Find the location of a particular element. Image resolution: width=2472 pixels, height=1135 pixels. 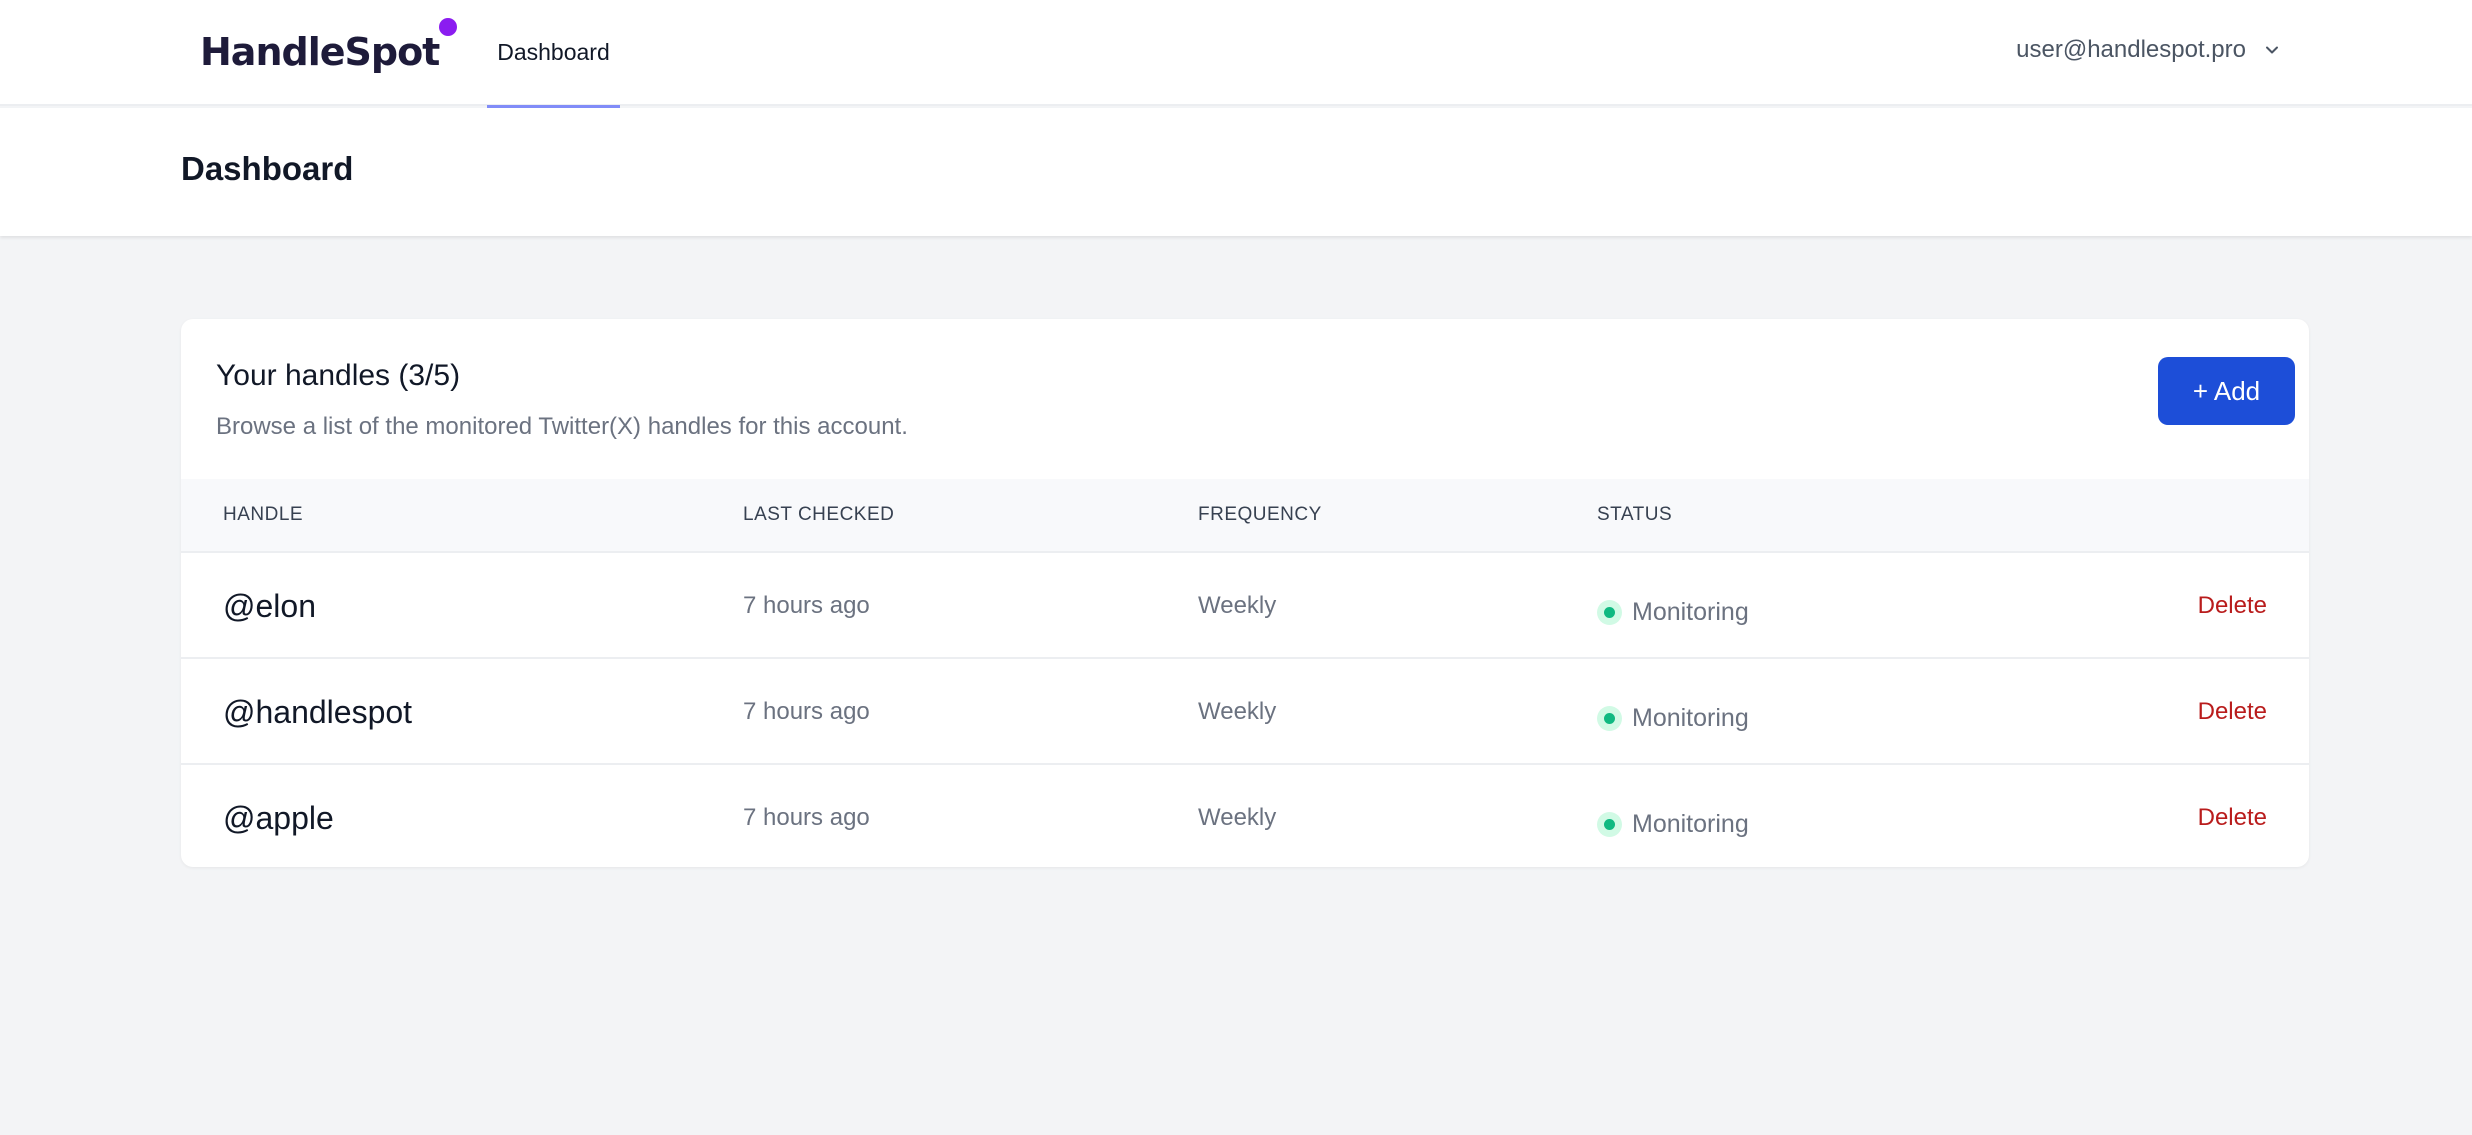

top-navigation: HandleSpot Dashboard user@handlespot.pro is located at coordinates (1236, 54).